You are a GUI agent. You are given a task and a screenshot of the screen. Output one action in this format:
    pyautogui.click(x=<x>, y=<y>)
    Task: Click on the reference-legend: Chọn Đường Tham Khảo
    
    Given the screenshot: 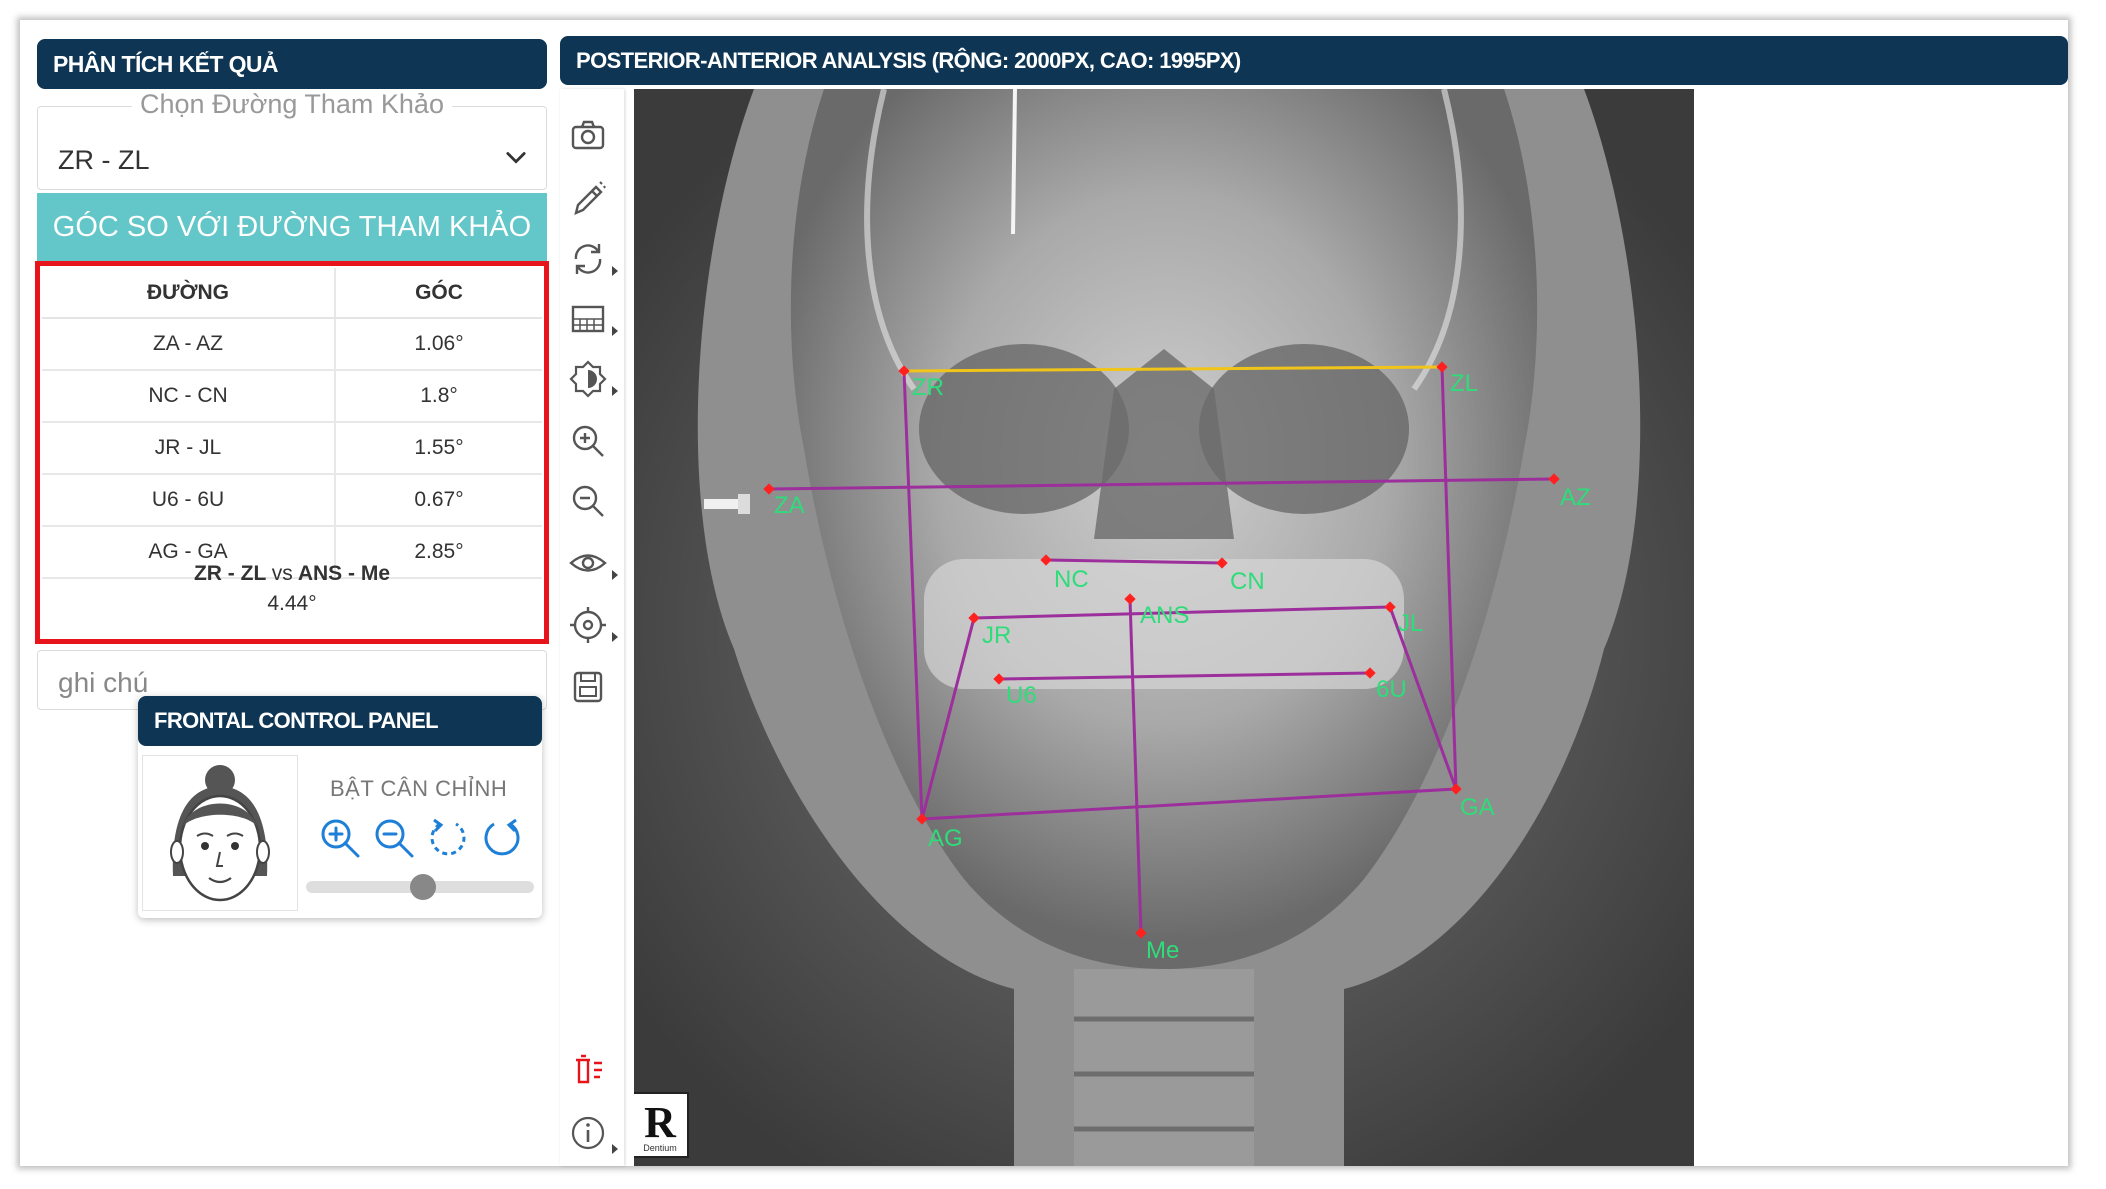 What is the action you would take?
    pyautogui.click(x=292, y=104)
    